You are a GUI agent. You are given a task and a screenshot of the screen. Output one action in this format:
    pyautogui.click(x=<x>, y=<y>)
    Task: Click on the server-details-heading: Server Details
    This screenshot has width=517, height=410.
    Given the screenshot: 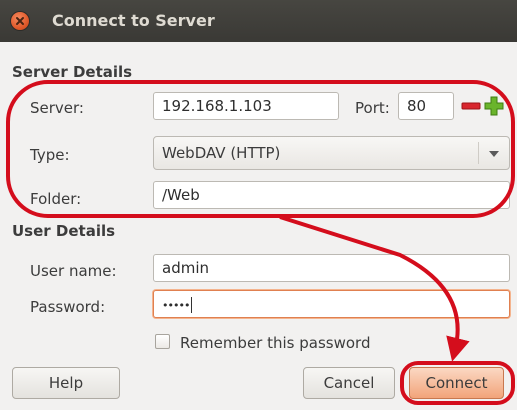 What is the action you would take?
    pyautogui.click(x=72, y=72)
    